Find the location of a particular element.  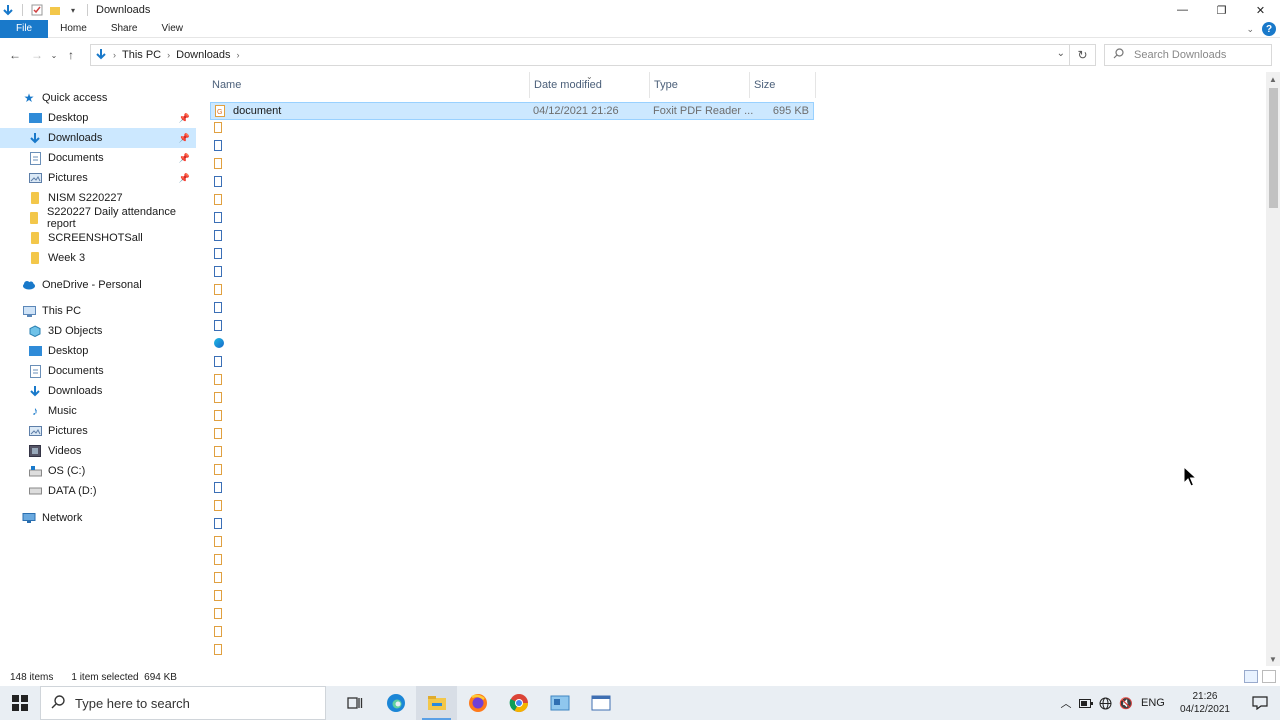

start-button is located at coordinates (20, 703).